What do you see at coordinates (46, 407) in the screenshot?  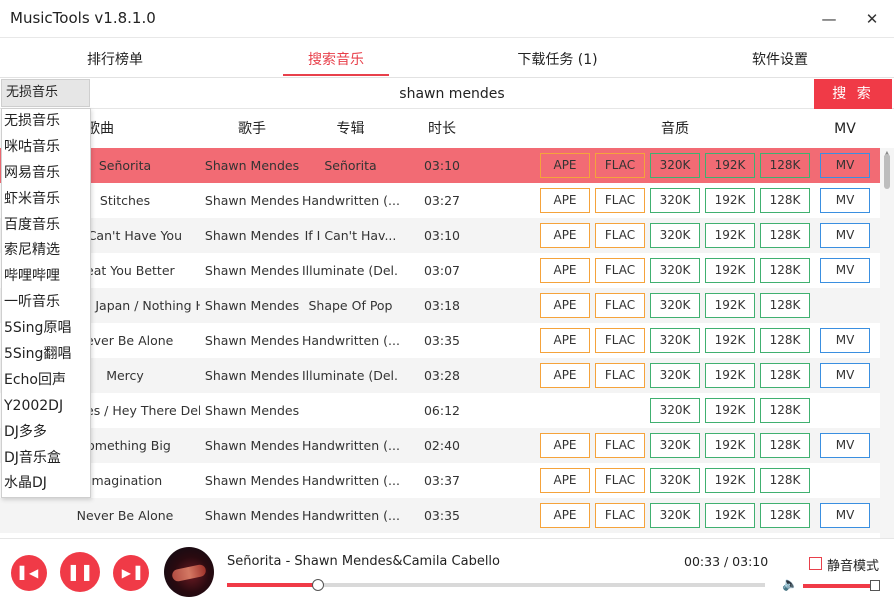 I see `source-option: Y2002DJ` at bounding box center [46, 407].